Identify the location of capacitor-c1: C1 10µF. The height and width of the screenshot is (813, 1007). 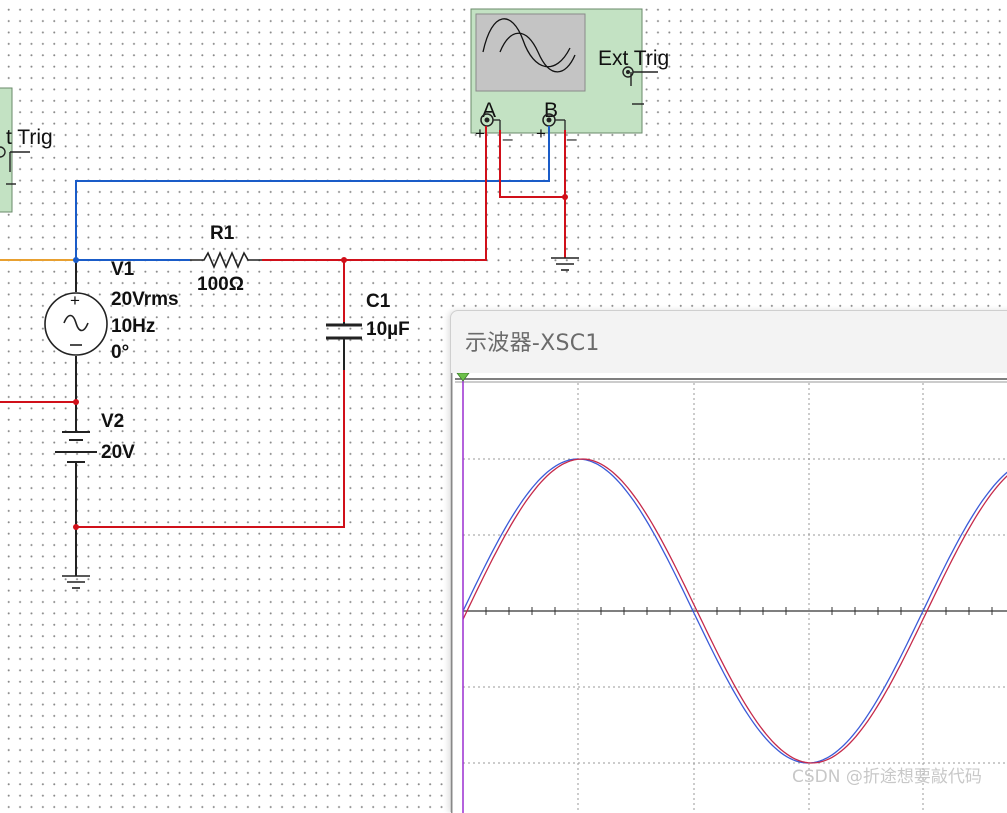
(368, 316).